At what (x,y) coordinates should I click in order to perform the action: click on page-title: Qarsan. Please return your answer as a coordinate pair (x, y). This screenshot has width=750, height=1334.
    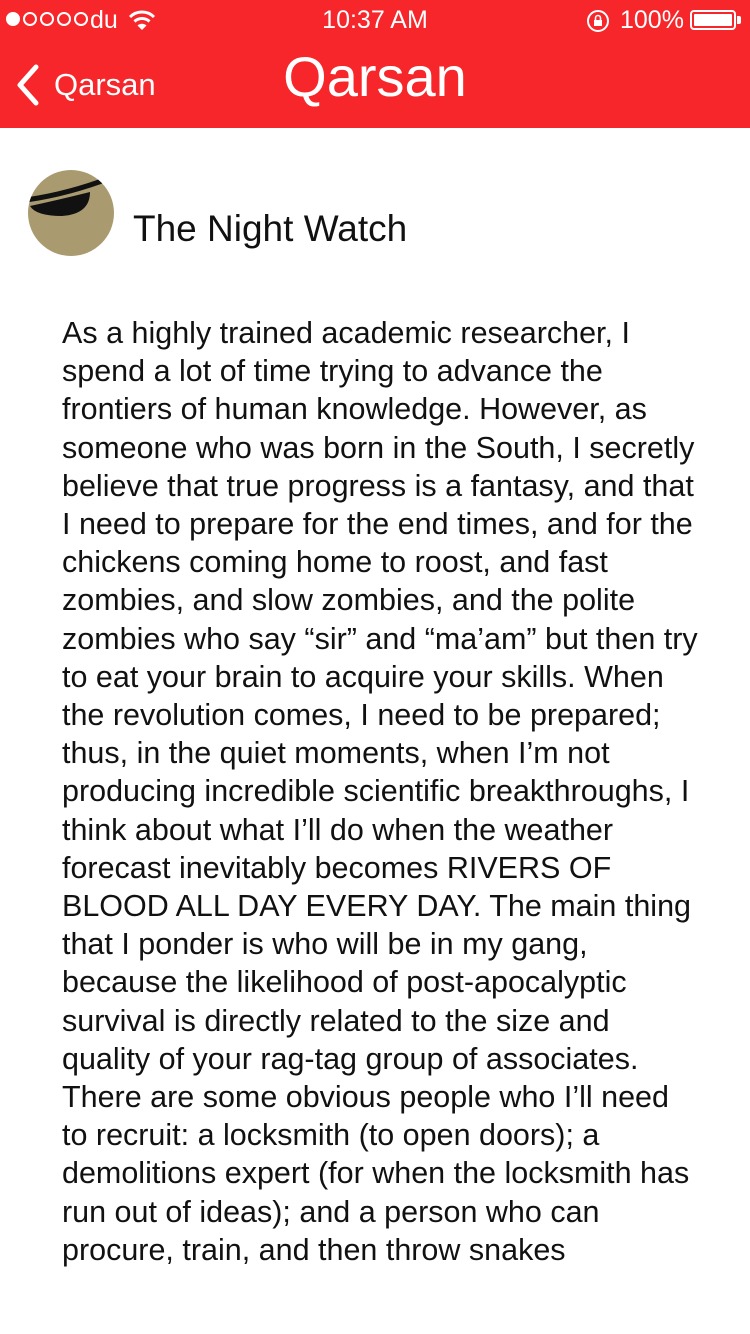
    Looking at the image, I should click on (375, 76).